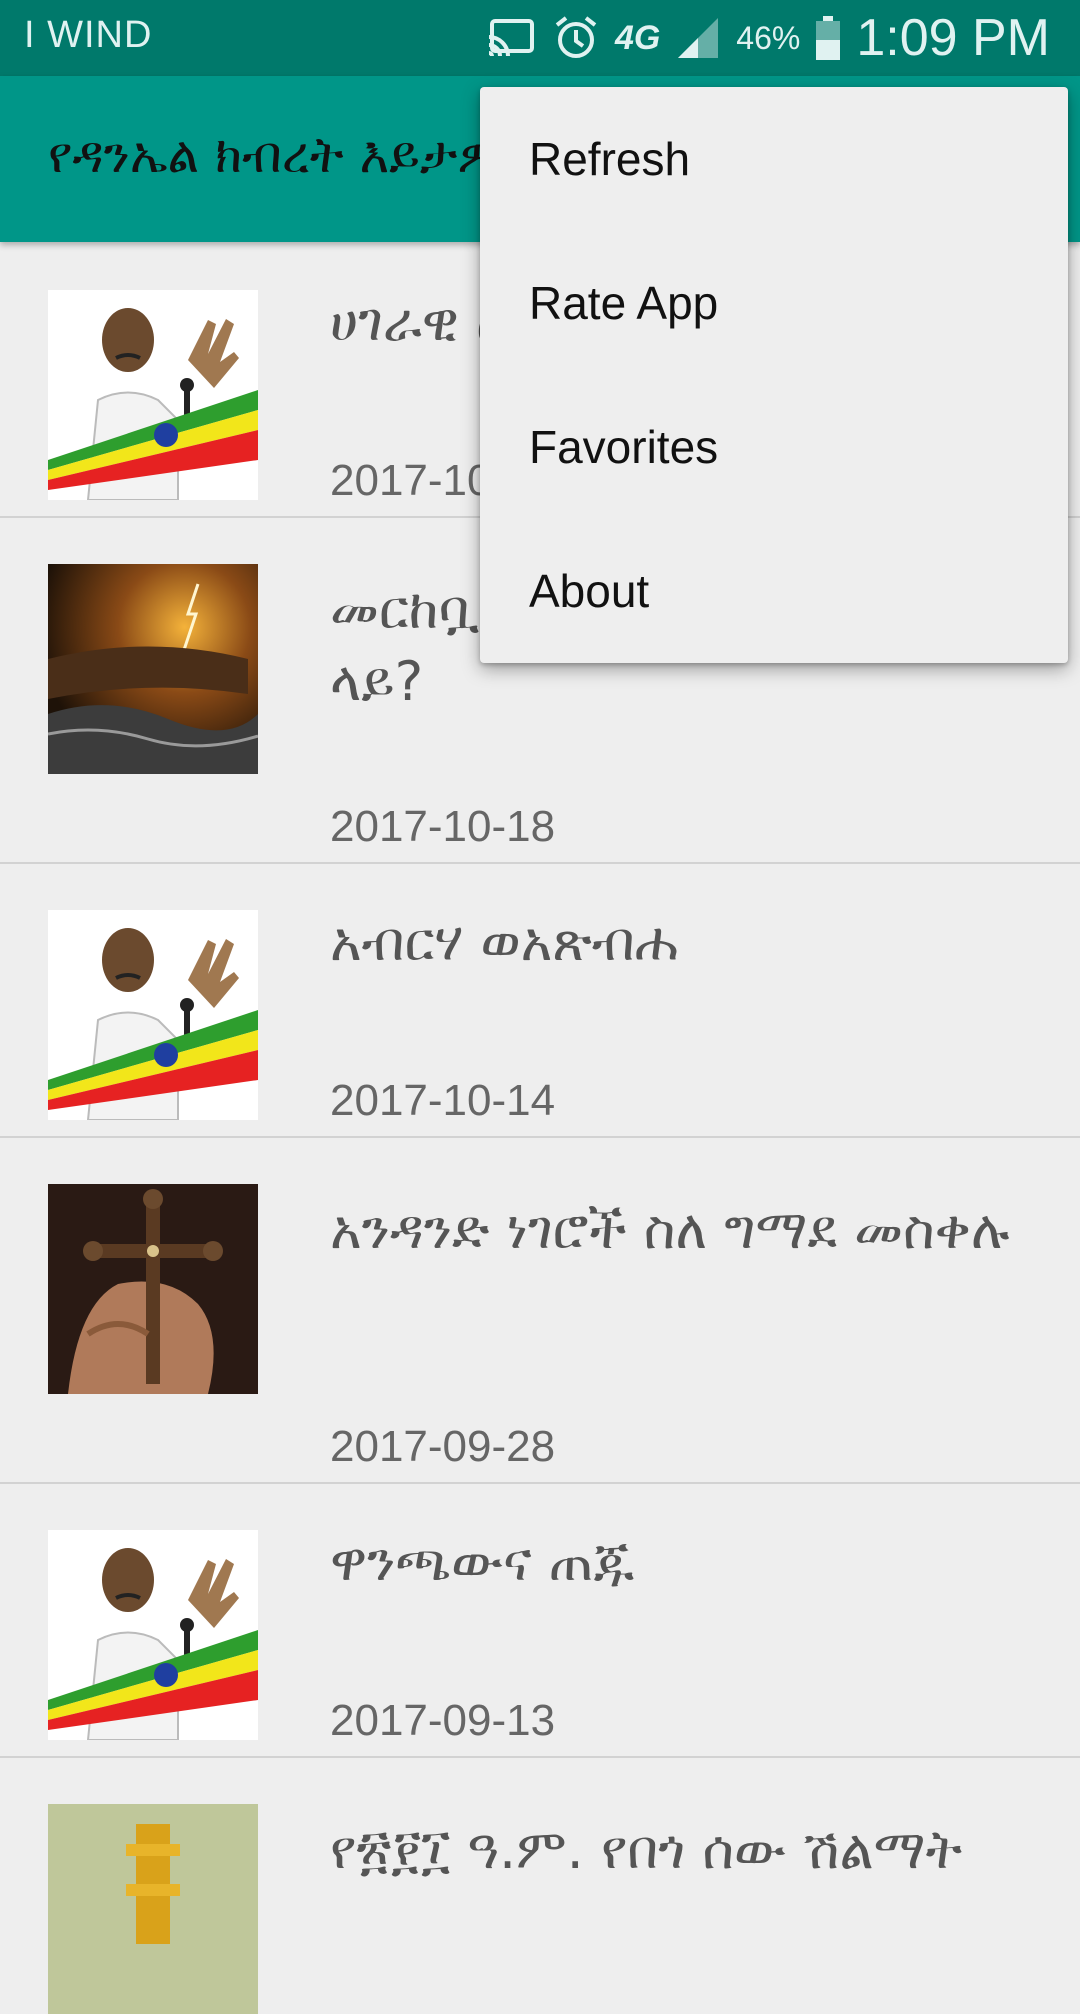 This screenshot has height=2014, width=1080. Describe the element at coordinates (443, 826) in the screenshot. I see `post-date: 2017-10-18` at that location.